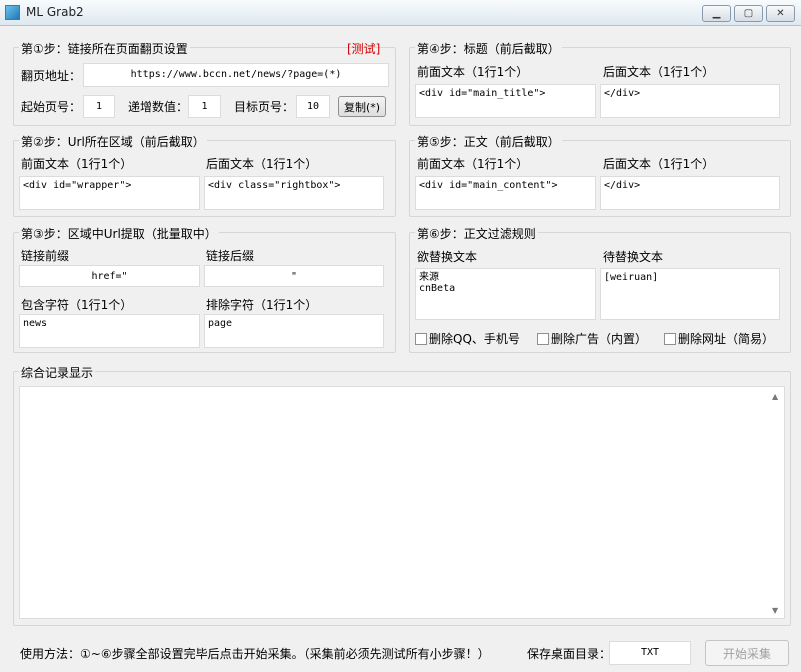 This screenshot has height=672, width=801. What do you see at coordinates (447, 257) in the screenshot?
I see `replace-label: 欲替换文本` at bounding box center [447, 257].